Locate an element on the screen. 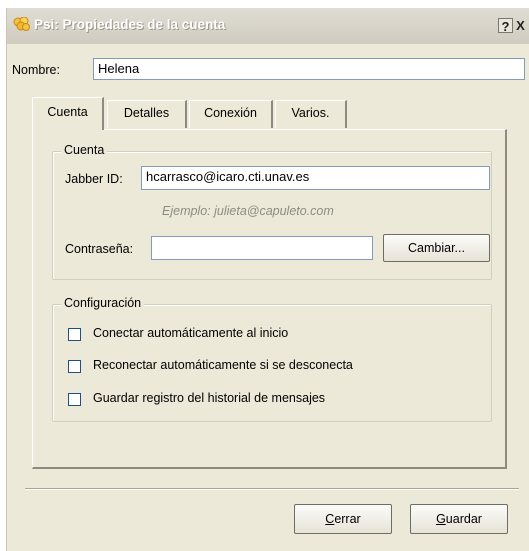 The width and height of the screenshot is (529, 551). footer-separator is located at coordinates (272, 489).